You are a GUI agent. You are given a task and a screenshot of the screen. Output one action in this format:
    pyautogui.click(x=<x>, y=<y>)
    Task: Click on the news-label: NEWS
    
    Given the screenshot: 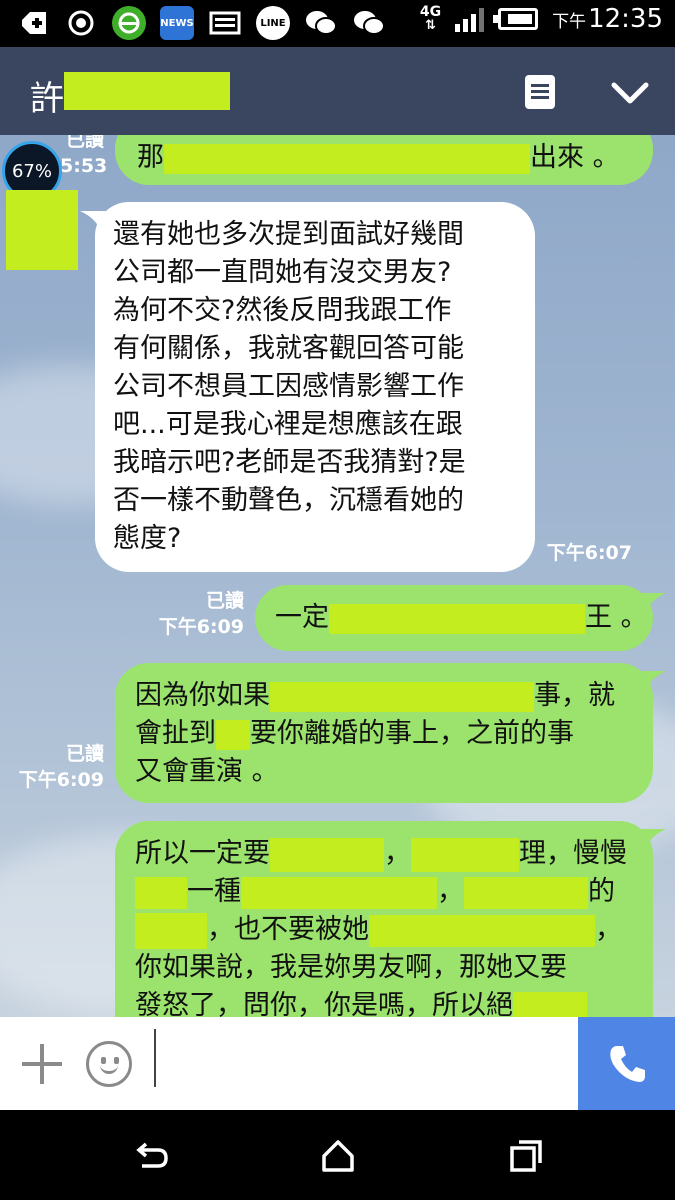 What is the action you would take?
    pyautogui.click(x=177, y=23)
    